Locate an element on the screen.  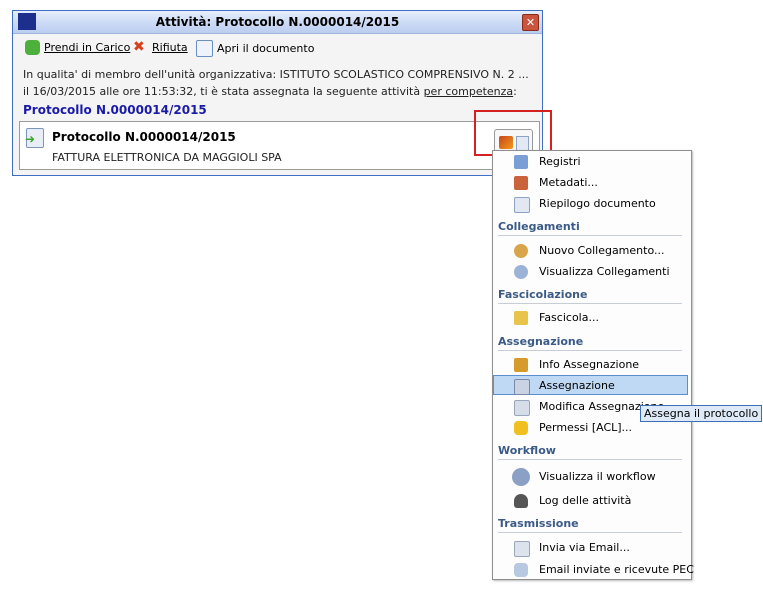
menu-item-email-pec: Email inviate e ricevute PEC is located at coordinates (616, 569).